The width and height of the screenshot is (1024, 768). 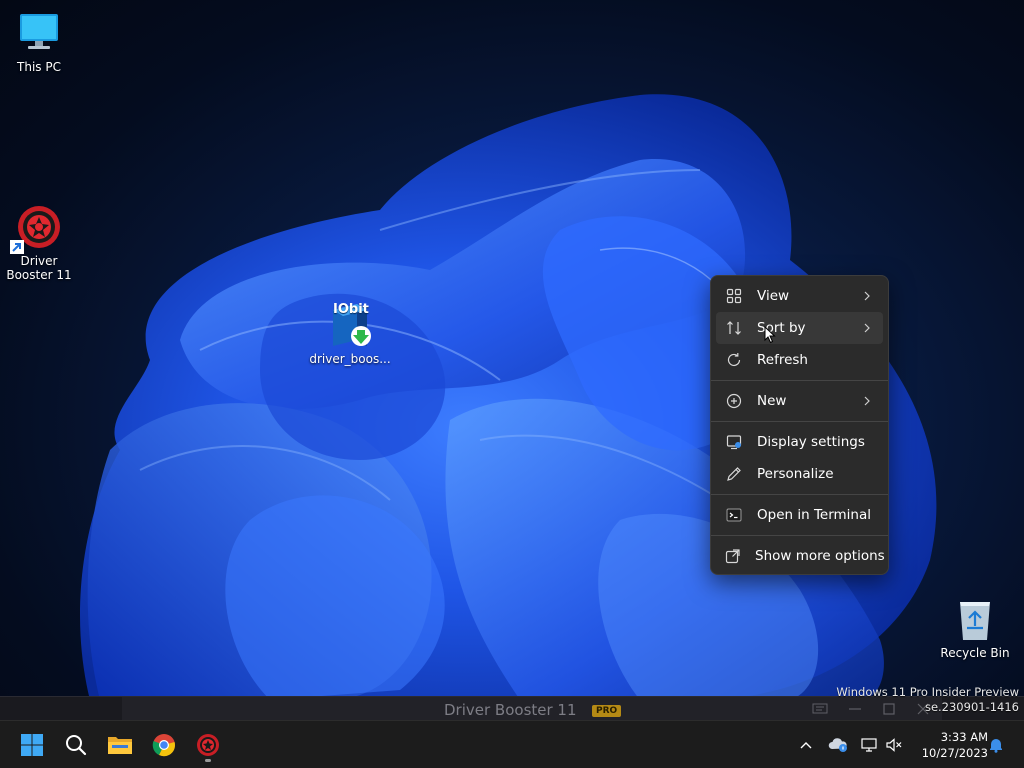 I want to click on watermark-line-2: se.230901-1416, so click(x=971, y=707).